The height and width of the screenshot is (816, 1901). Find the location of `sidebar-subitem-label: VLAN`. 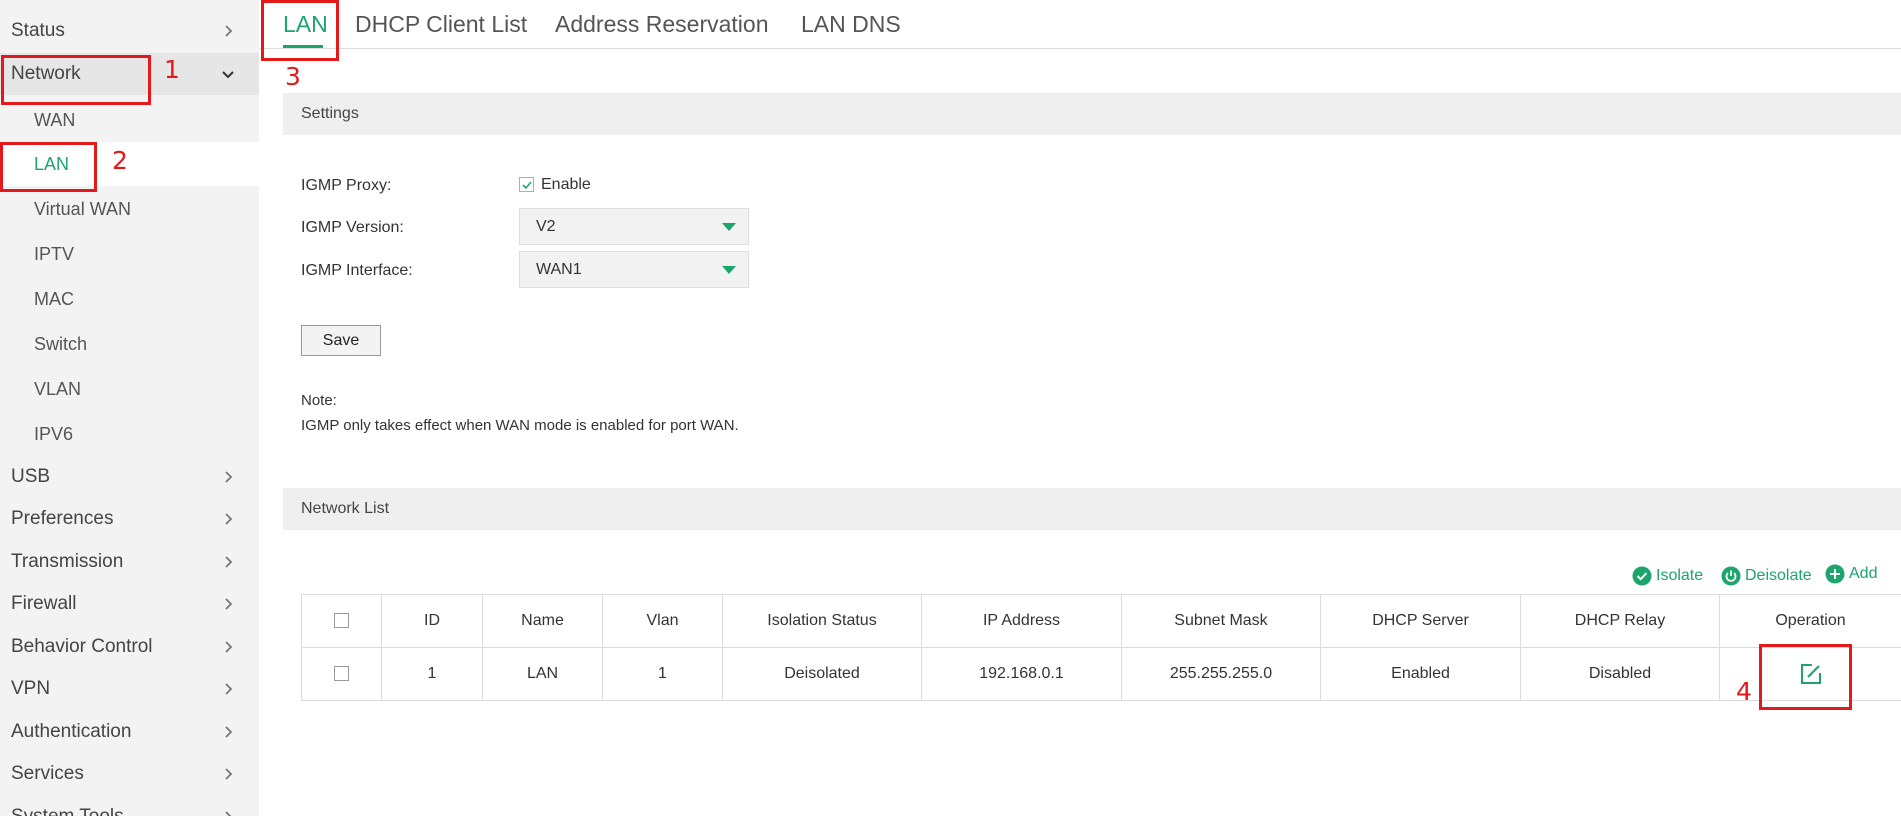

sidebar-subitem-label: VLAN is located at coordinates (58, 388).